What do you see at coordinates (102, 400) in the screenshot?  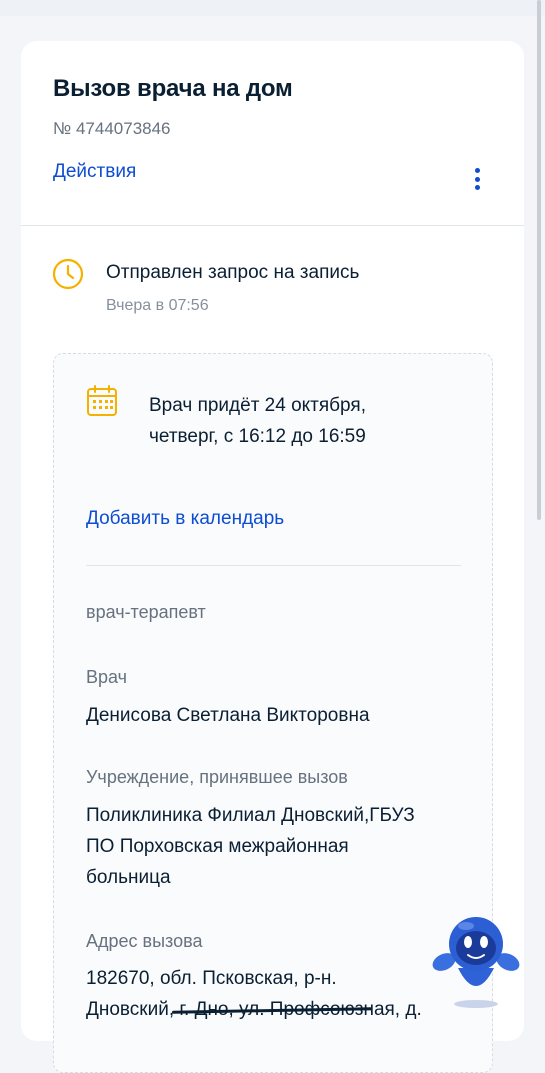 I see `calendar-icon` at bounding box center [102, 400].